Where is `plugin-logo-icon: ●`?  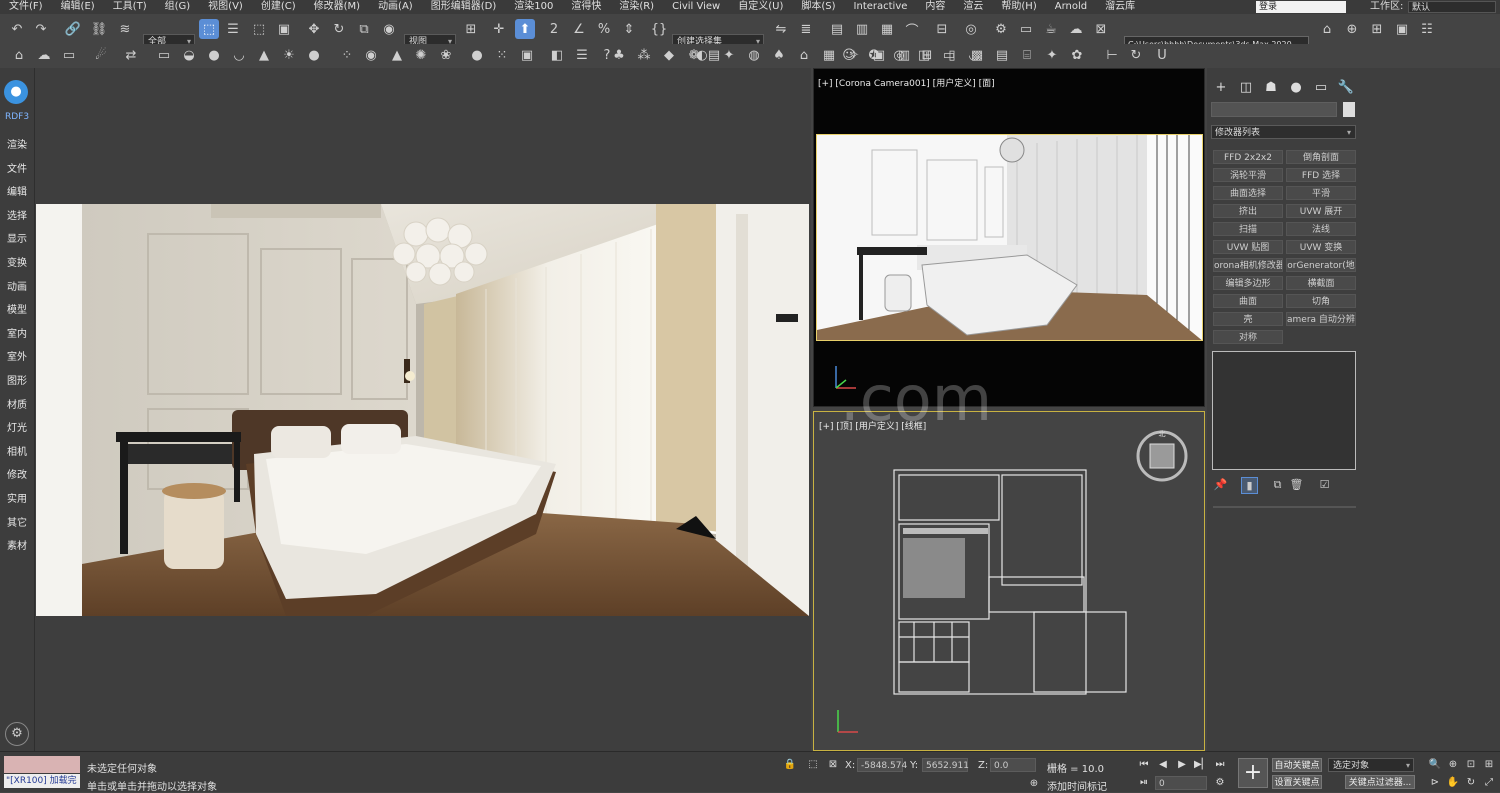
plugin-logo-icon: ● is located at coordinates (16, 92).